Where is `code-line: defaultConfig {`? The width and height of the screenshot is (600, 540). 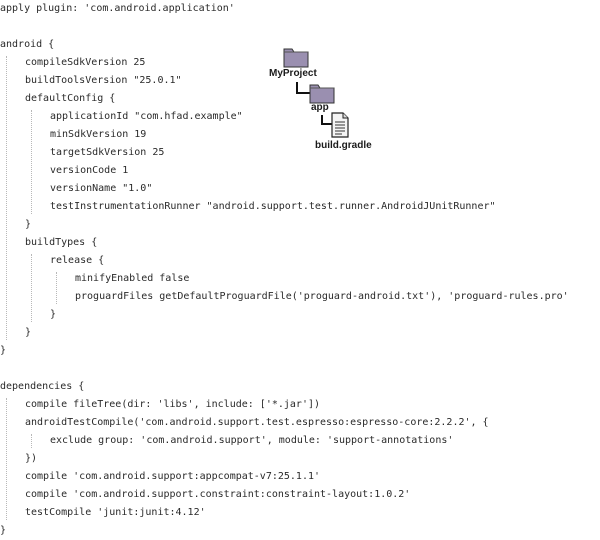 code-line: defaultConfig { is located at coordinates (70, 98).